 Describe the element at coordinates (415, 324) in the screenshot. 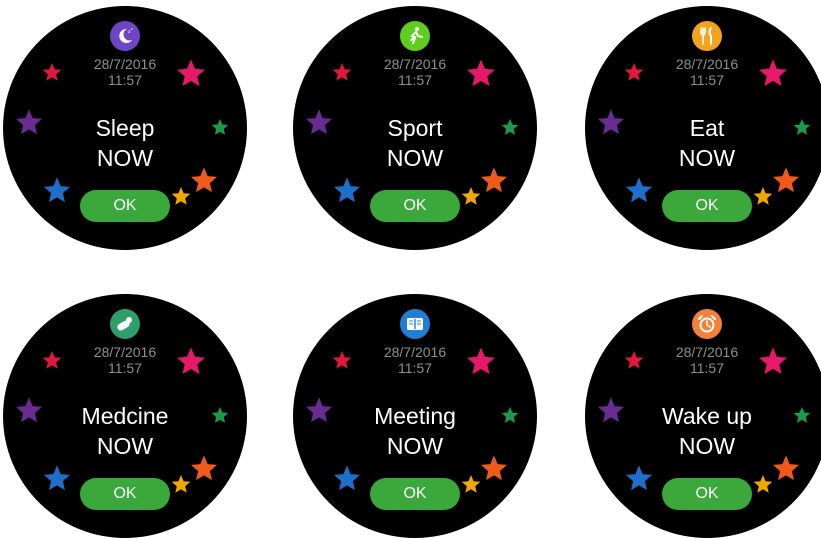

I see `meeting-book-icon` at that location.